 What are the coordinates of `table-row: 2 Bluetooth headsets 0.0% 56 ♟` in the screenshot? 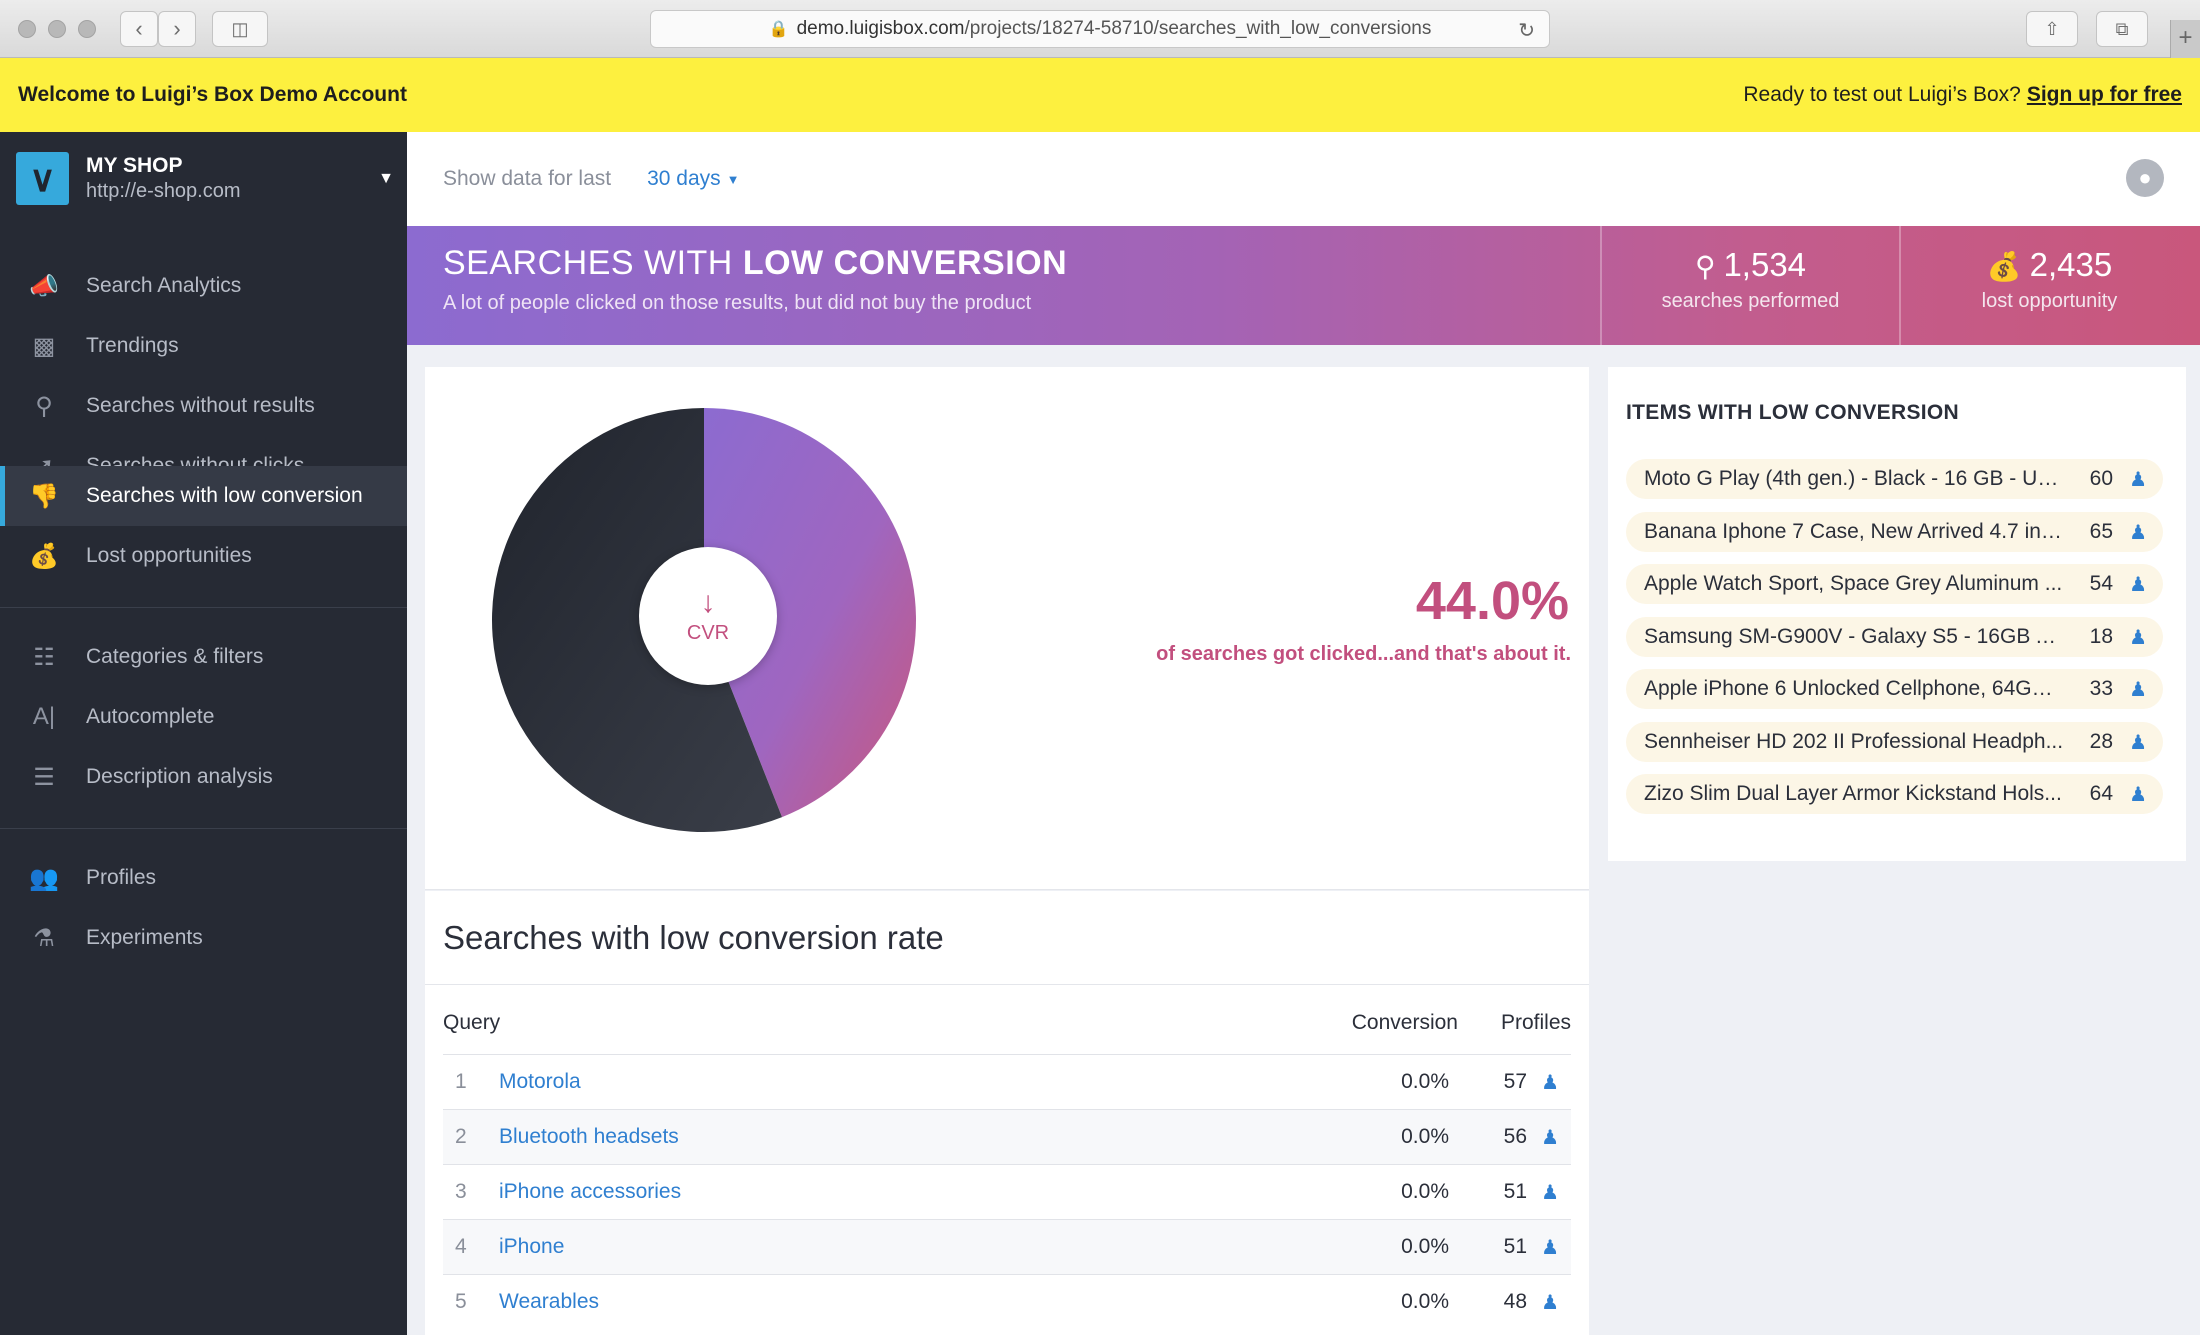 It's located at (1007, 1136).